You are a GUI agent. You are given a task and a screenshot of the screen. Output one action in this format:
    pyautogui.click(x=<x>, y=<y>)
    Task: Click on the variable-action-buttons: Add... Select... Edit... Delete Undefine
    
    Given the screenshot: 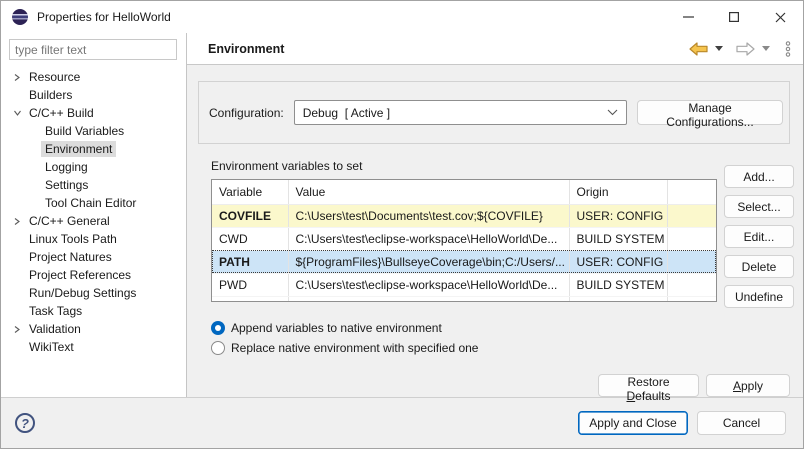 What is the action you would take?
    pyautogui.click(x=760, y=233)
    